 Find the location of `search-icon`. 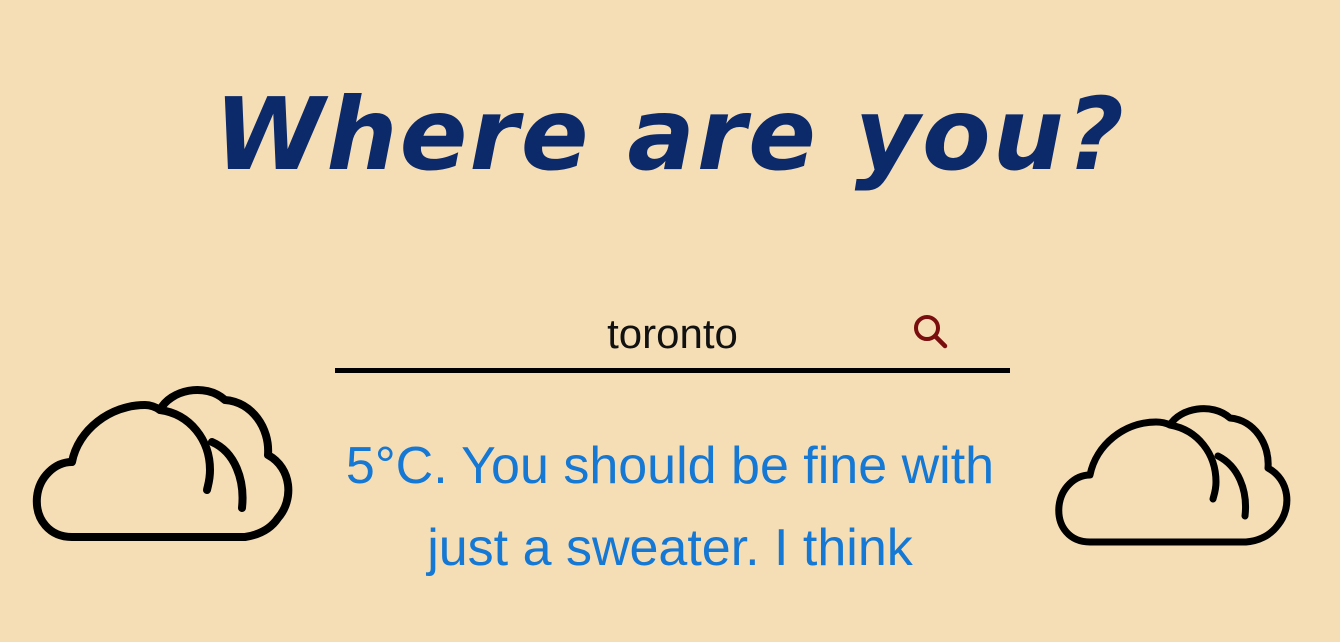

search-icon is located at coordinates (931, 332).